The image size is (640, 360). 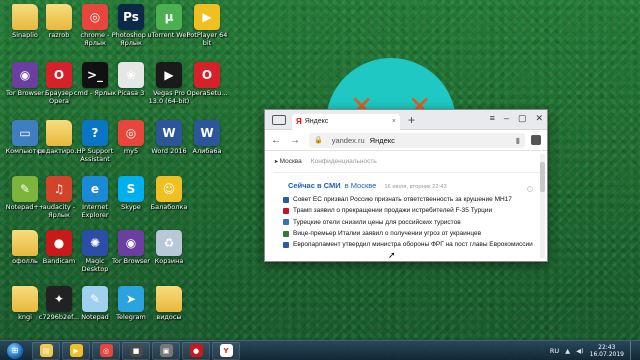 I want to click on tab-close-icon: ×, so click(x=394, y=121).